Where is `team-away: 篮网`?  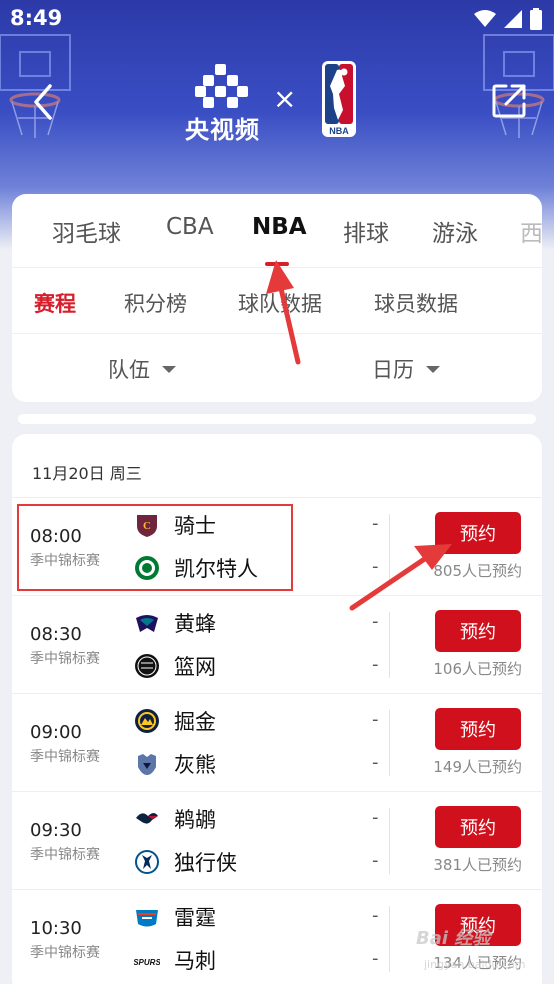 team-away: 篮网 is located at coordinates (175, 666).